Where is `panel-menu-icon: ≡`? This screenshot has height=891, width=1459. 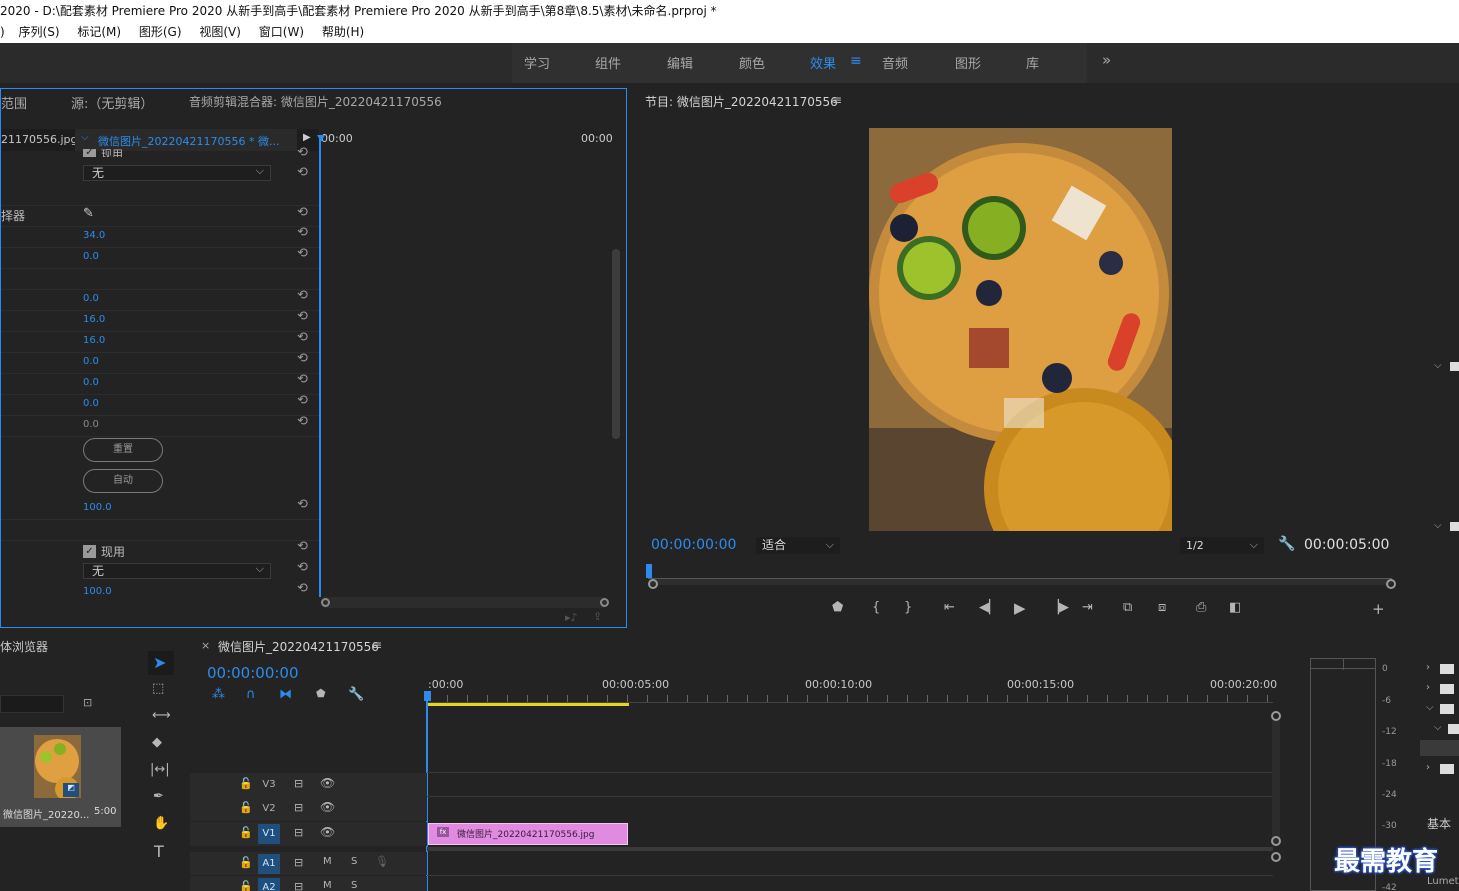 panel-menu-icon: ≡ is located at coordinates (377, 645).